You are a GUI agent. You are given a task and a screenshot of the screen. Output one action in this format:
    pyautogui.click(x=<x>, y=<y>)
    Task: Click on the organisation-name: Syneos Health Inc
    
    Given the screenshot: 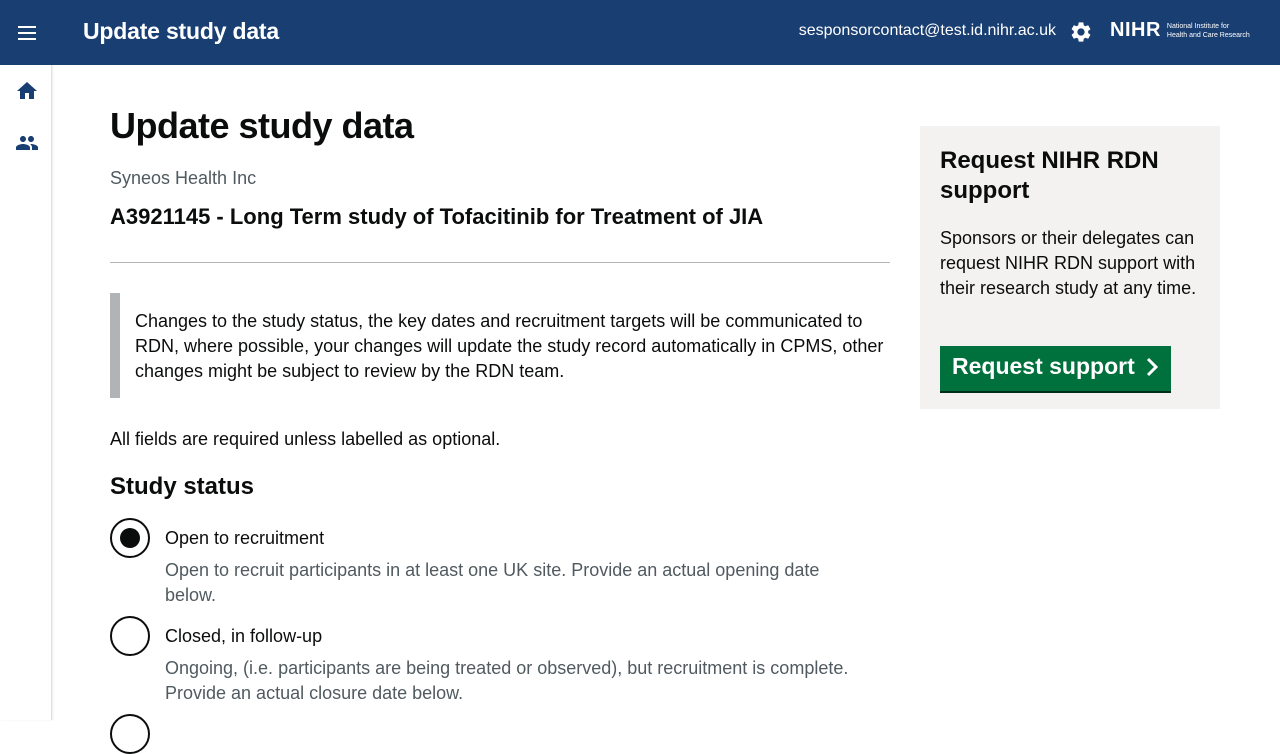 What is the action you would take?
    pyautogui.click(x=183, y=178)
    